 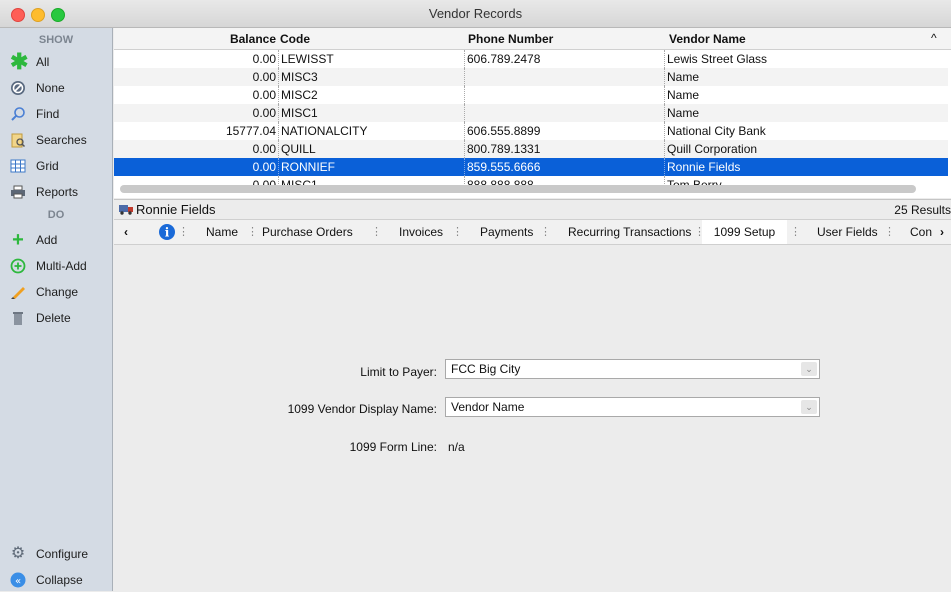 I want to click on sidebar-item-all: ✱ All, so click(x=56, y=62).